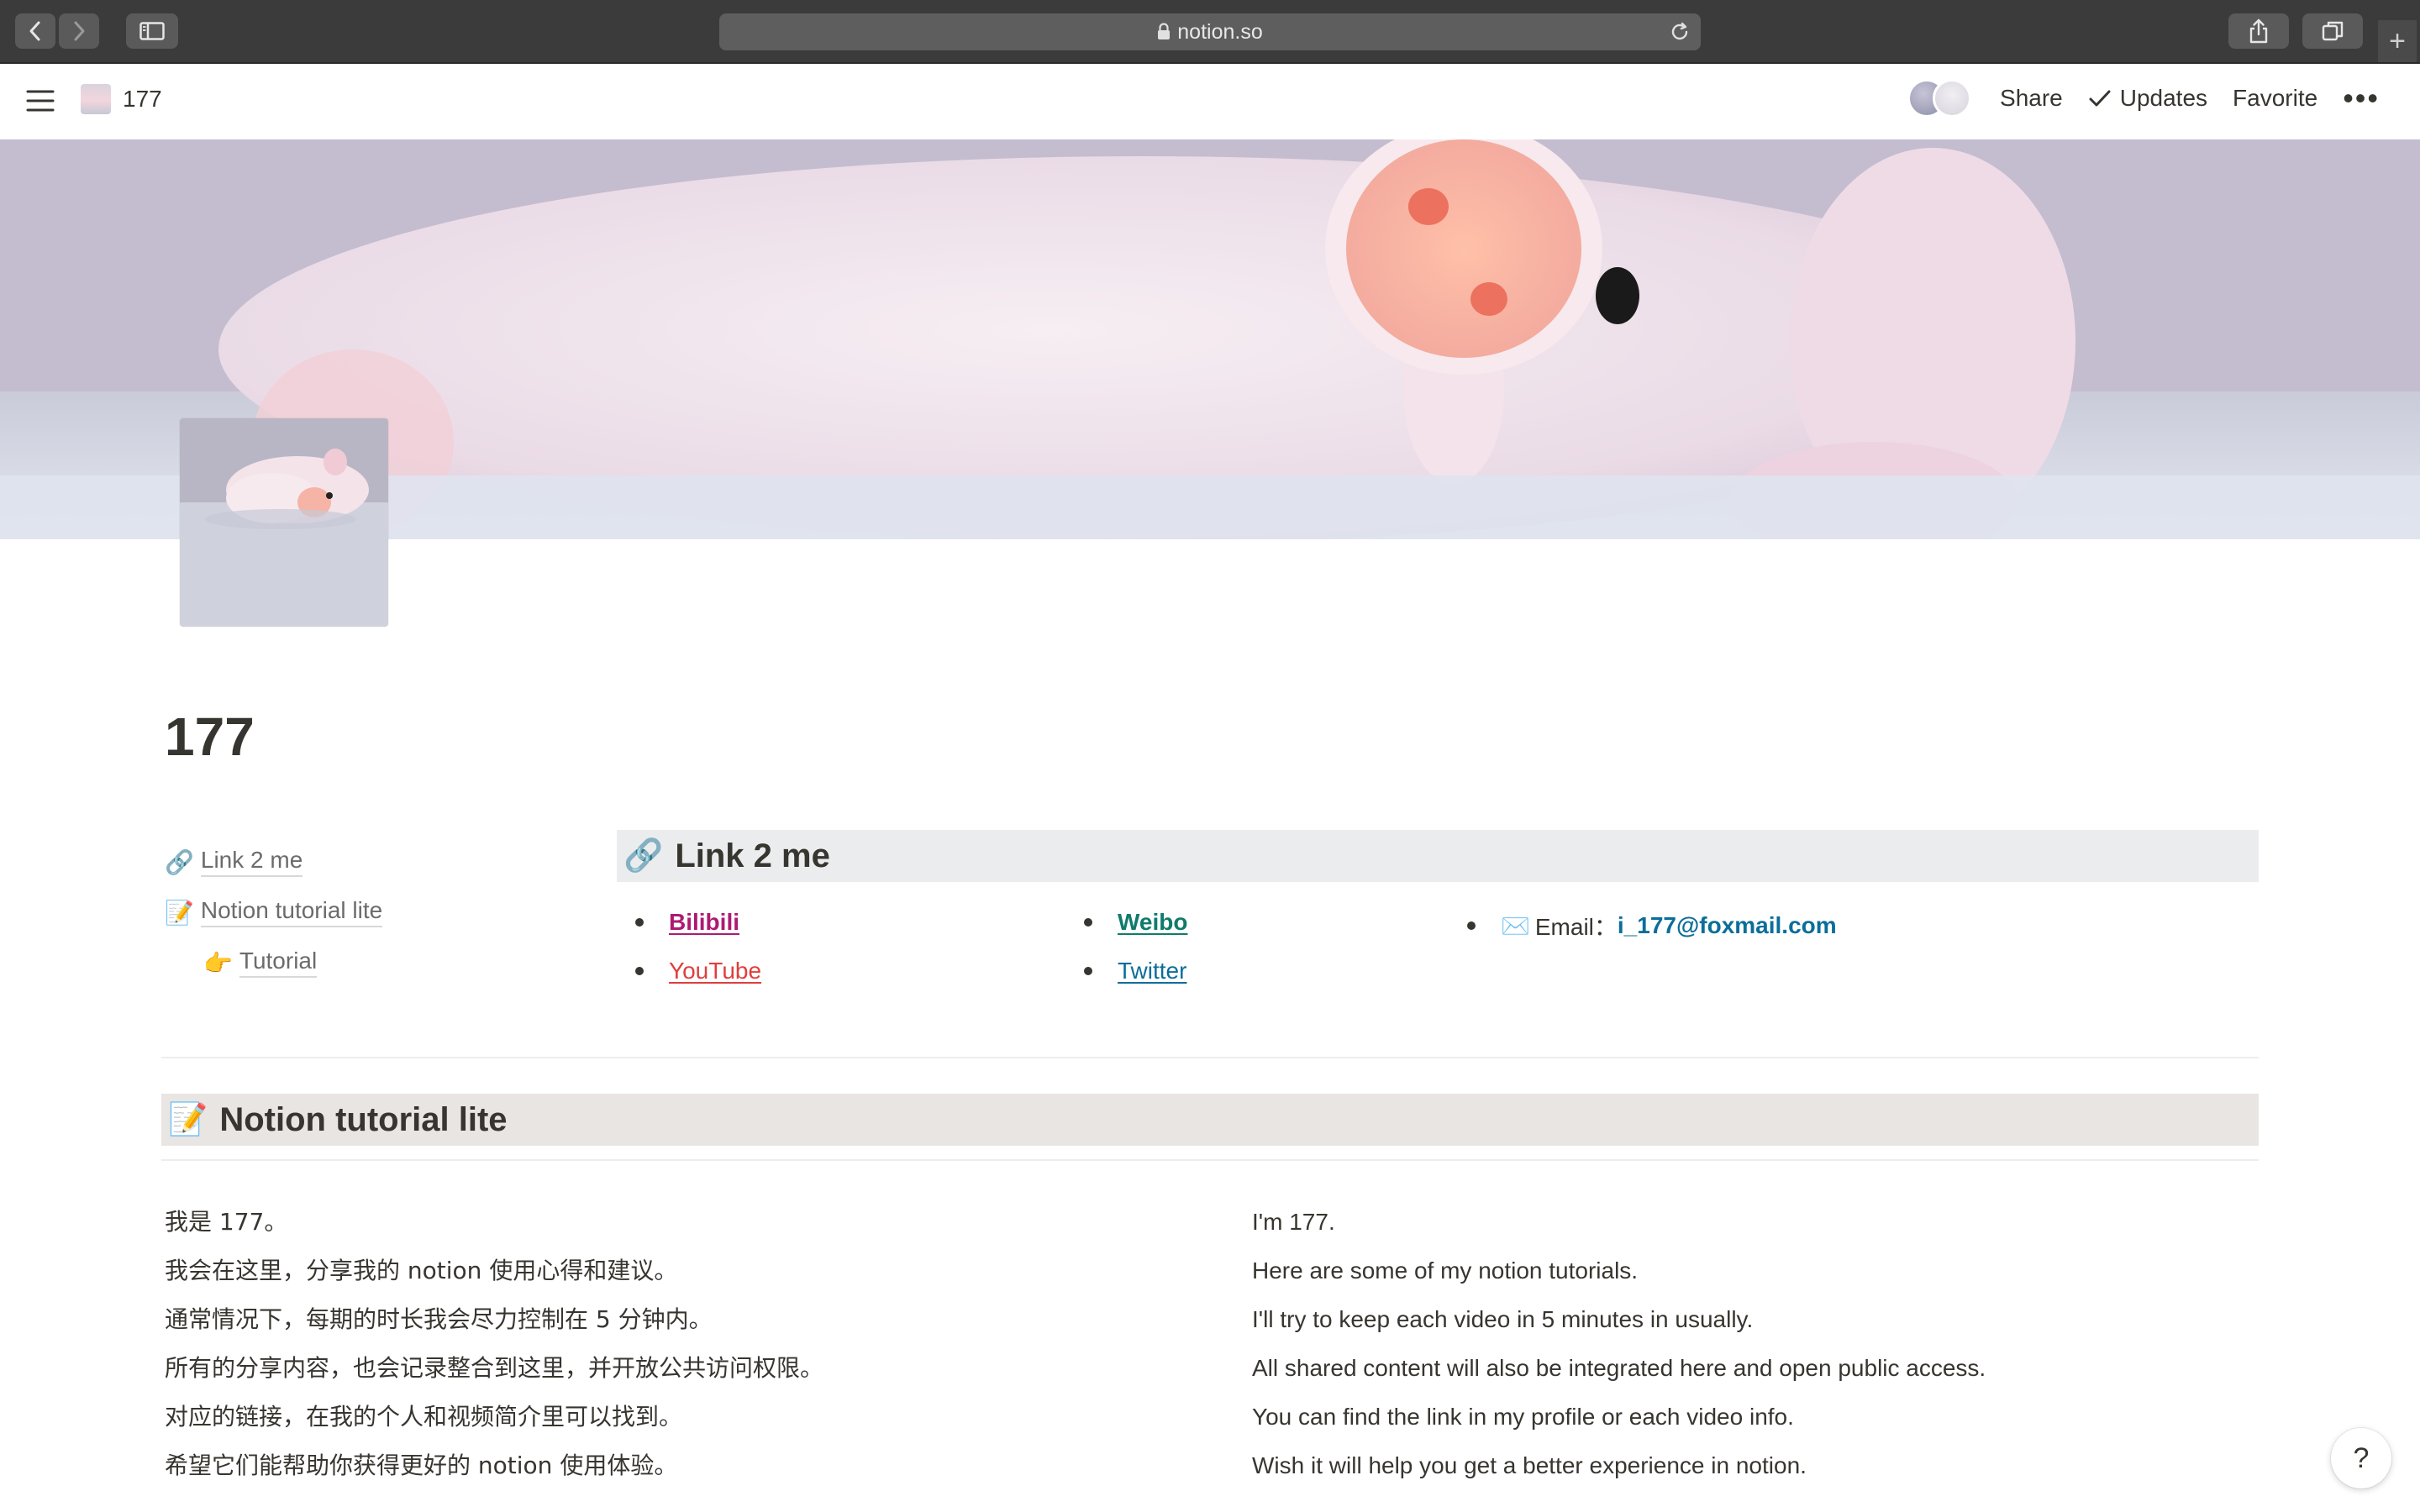 The width and height of the screenshot is (2420, 1512). I want to click on page-title: 177, so click(210, 737).